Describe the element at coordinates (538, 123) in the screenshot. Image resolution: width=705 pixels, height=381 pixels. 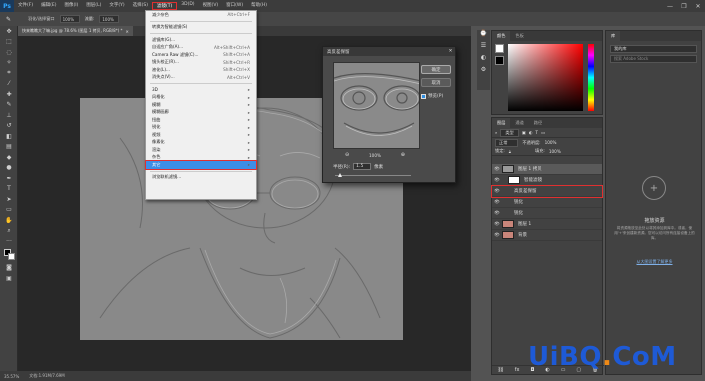
I see `tab-paths: 路径` at that location.